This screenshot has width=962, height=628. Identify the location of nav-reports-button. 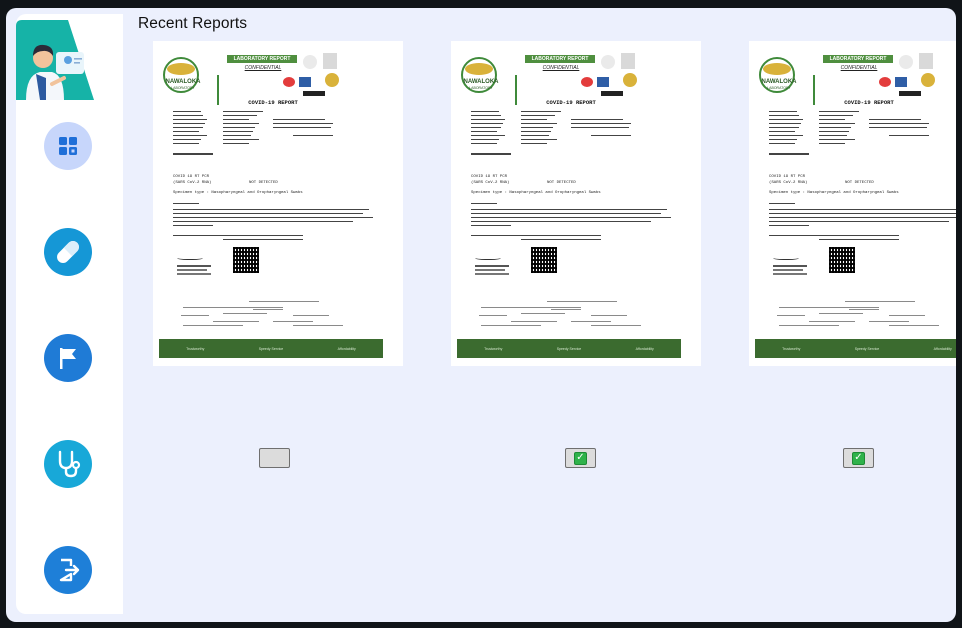
(68, 358).